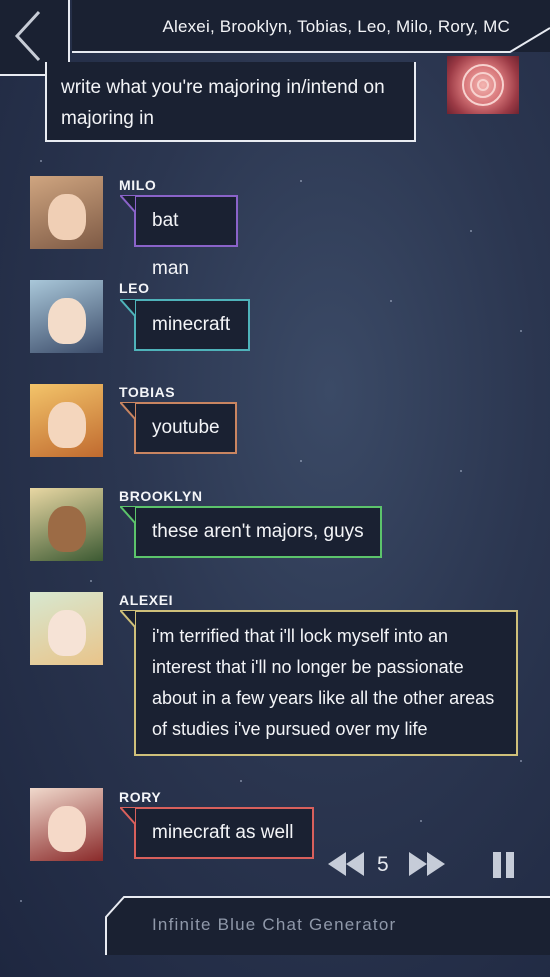 The width and height of the screenshot is (550, 977). What do you see at coordinates (27, 36) in the screenshot?
I see `chevron-left-icon` at bounding box center [27, 36].